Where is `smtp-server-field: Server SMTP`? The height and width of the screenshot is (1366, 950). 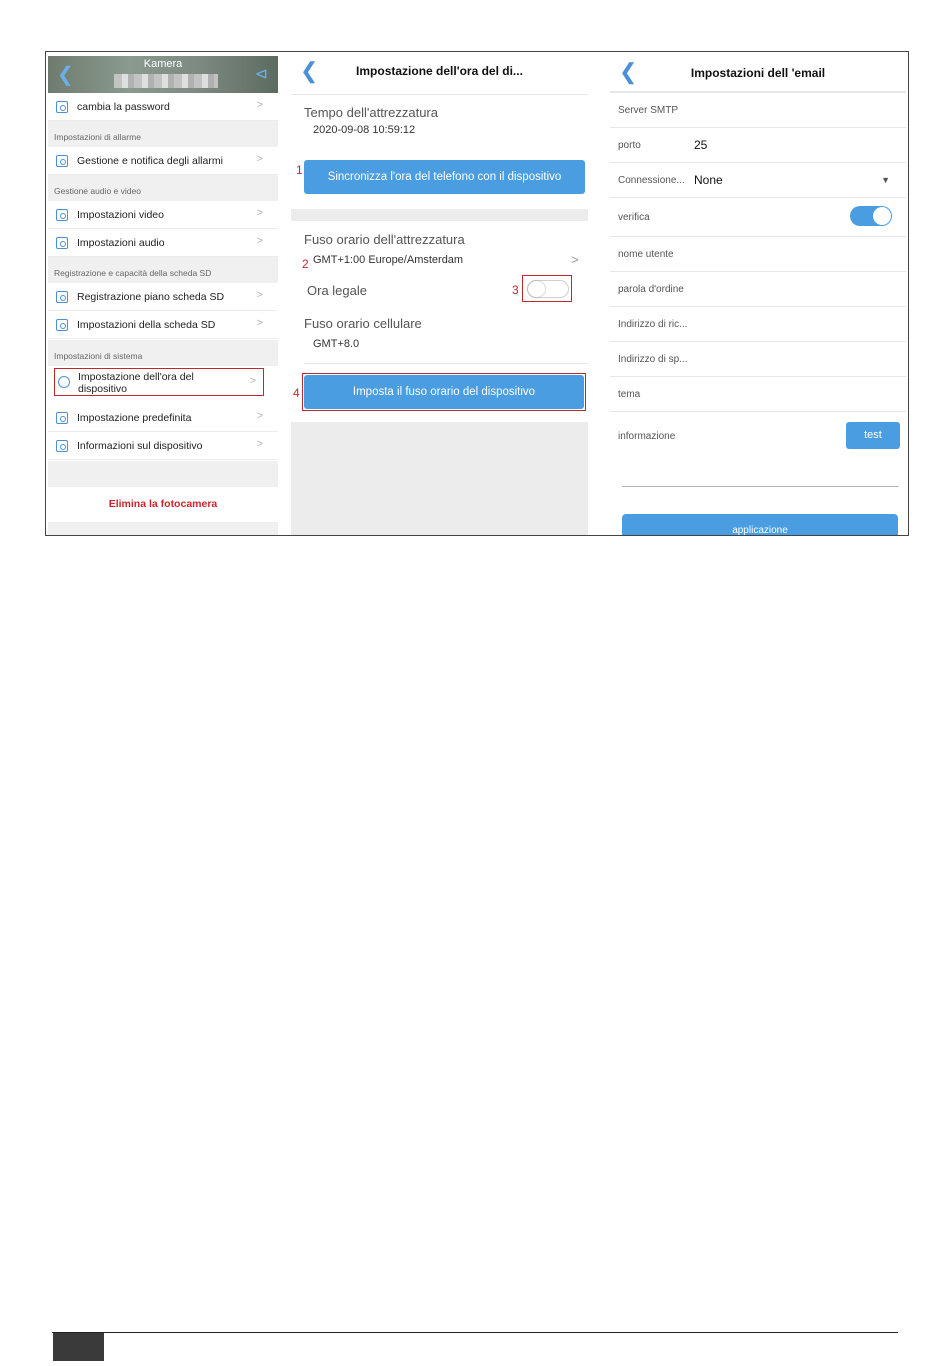
smtp-server-field: Server SMTP is located at coordinates (758, 110).